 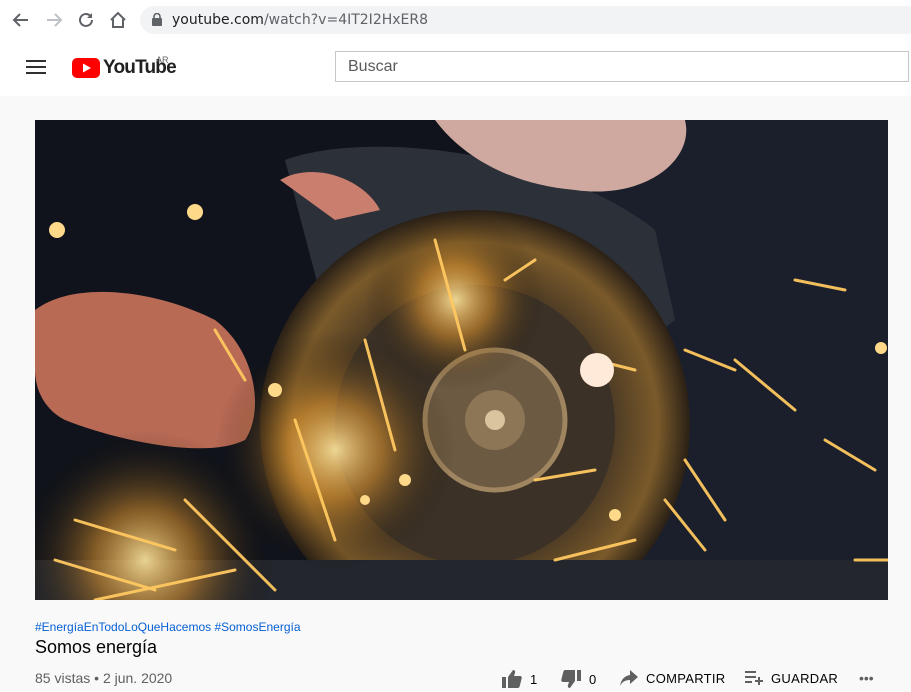 What do you see at coordinates (162, 60) in the screenshot?
I see `country-code: AR` at bounding box center [162, 60].